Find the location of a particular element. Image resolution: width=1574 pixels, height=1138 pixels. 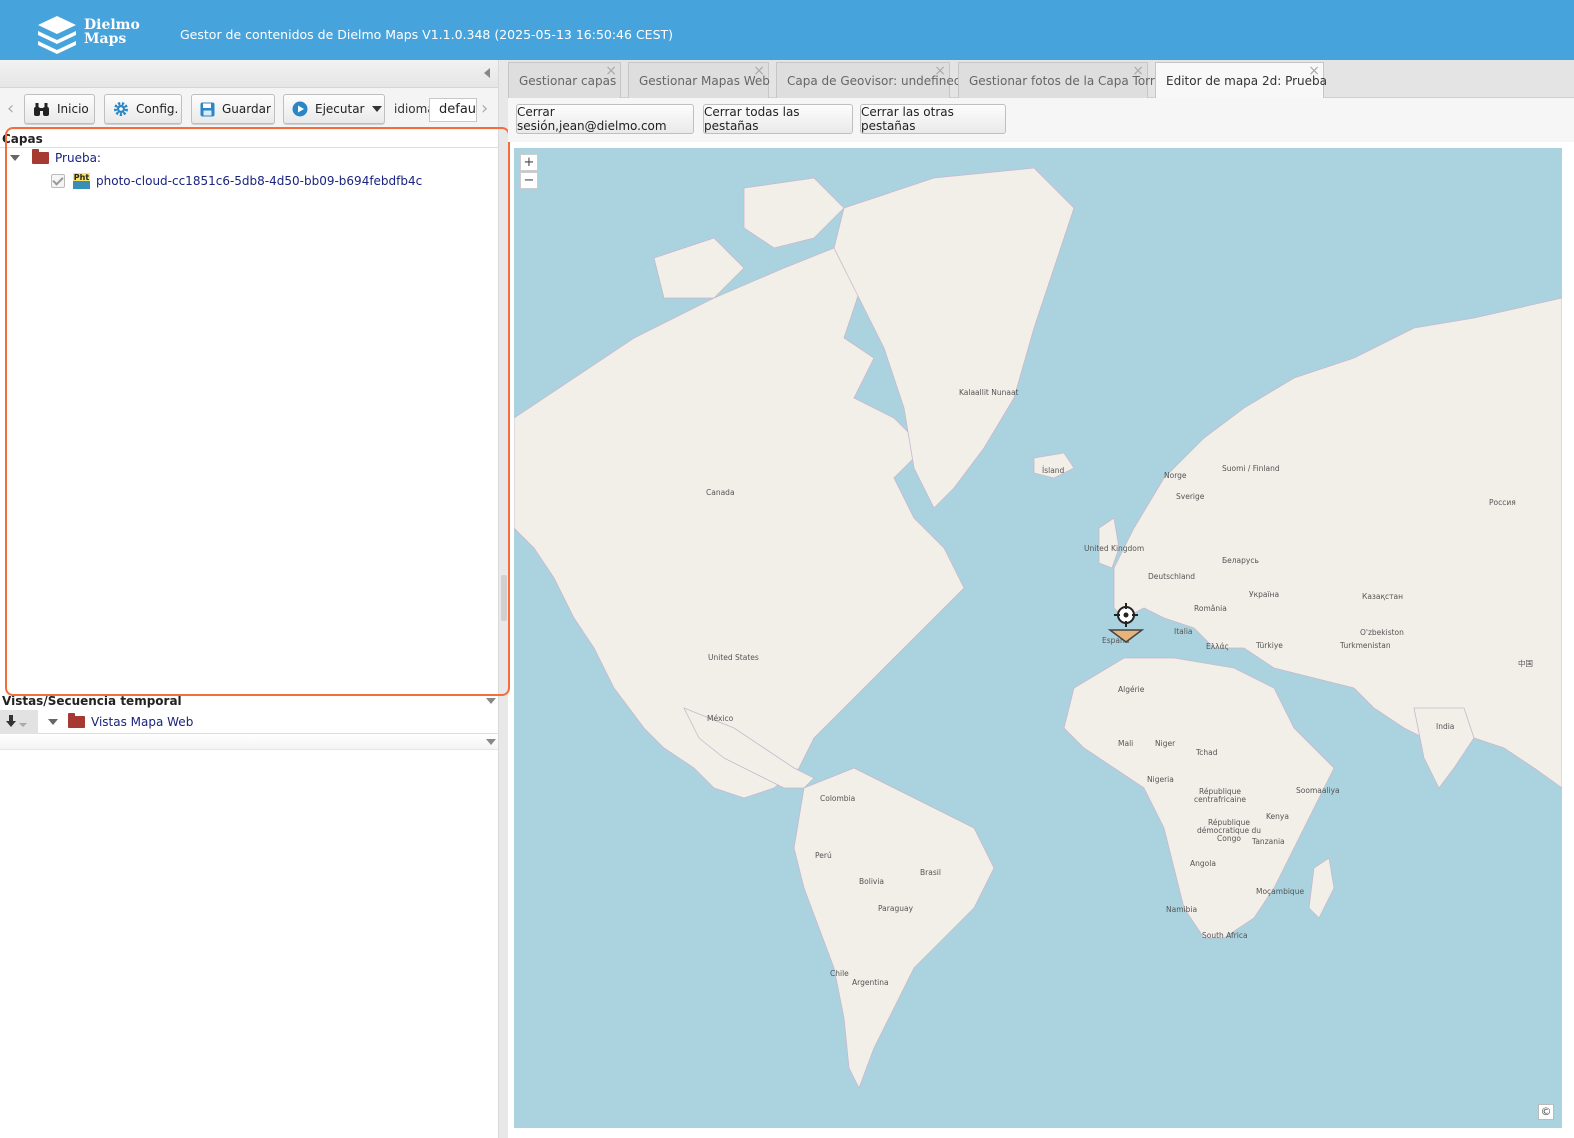

guardar-button: Guardar is located at coordinates (233, 109).